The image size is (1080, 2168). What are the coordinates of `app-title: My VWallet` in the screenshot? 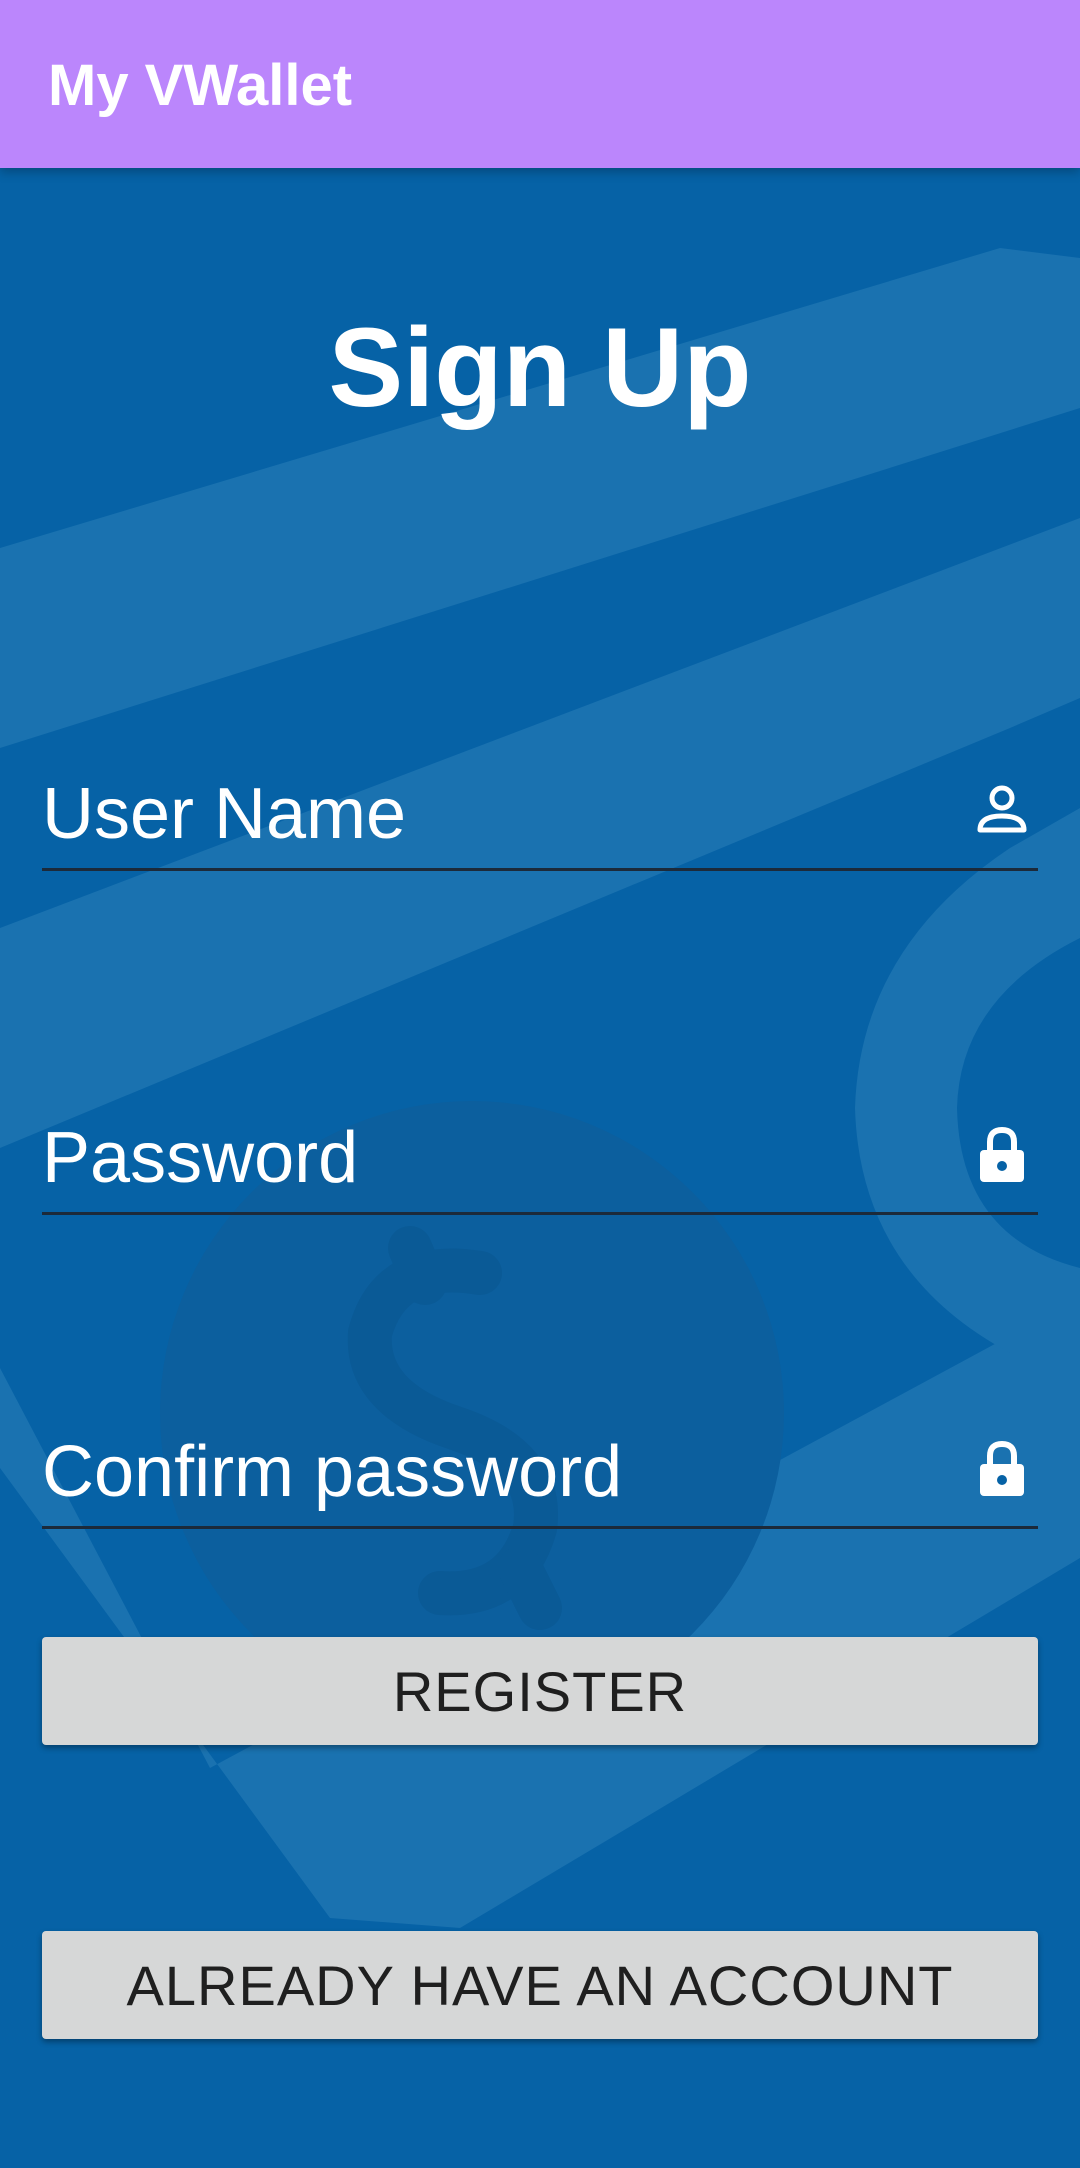 It's located at (200, 85).